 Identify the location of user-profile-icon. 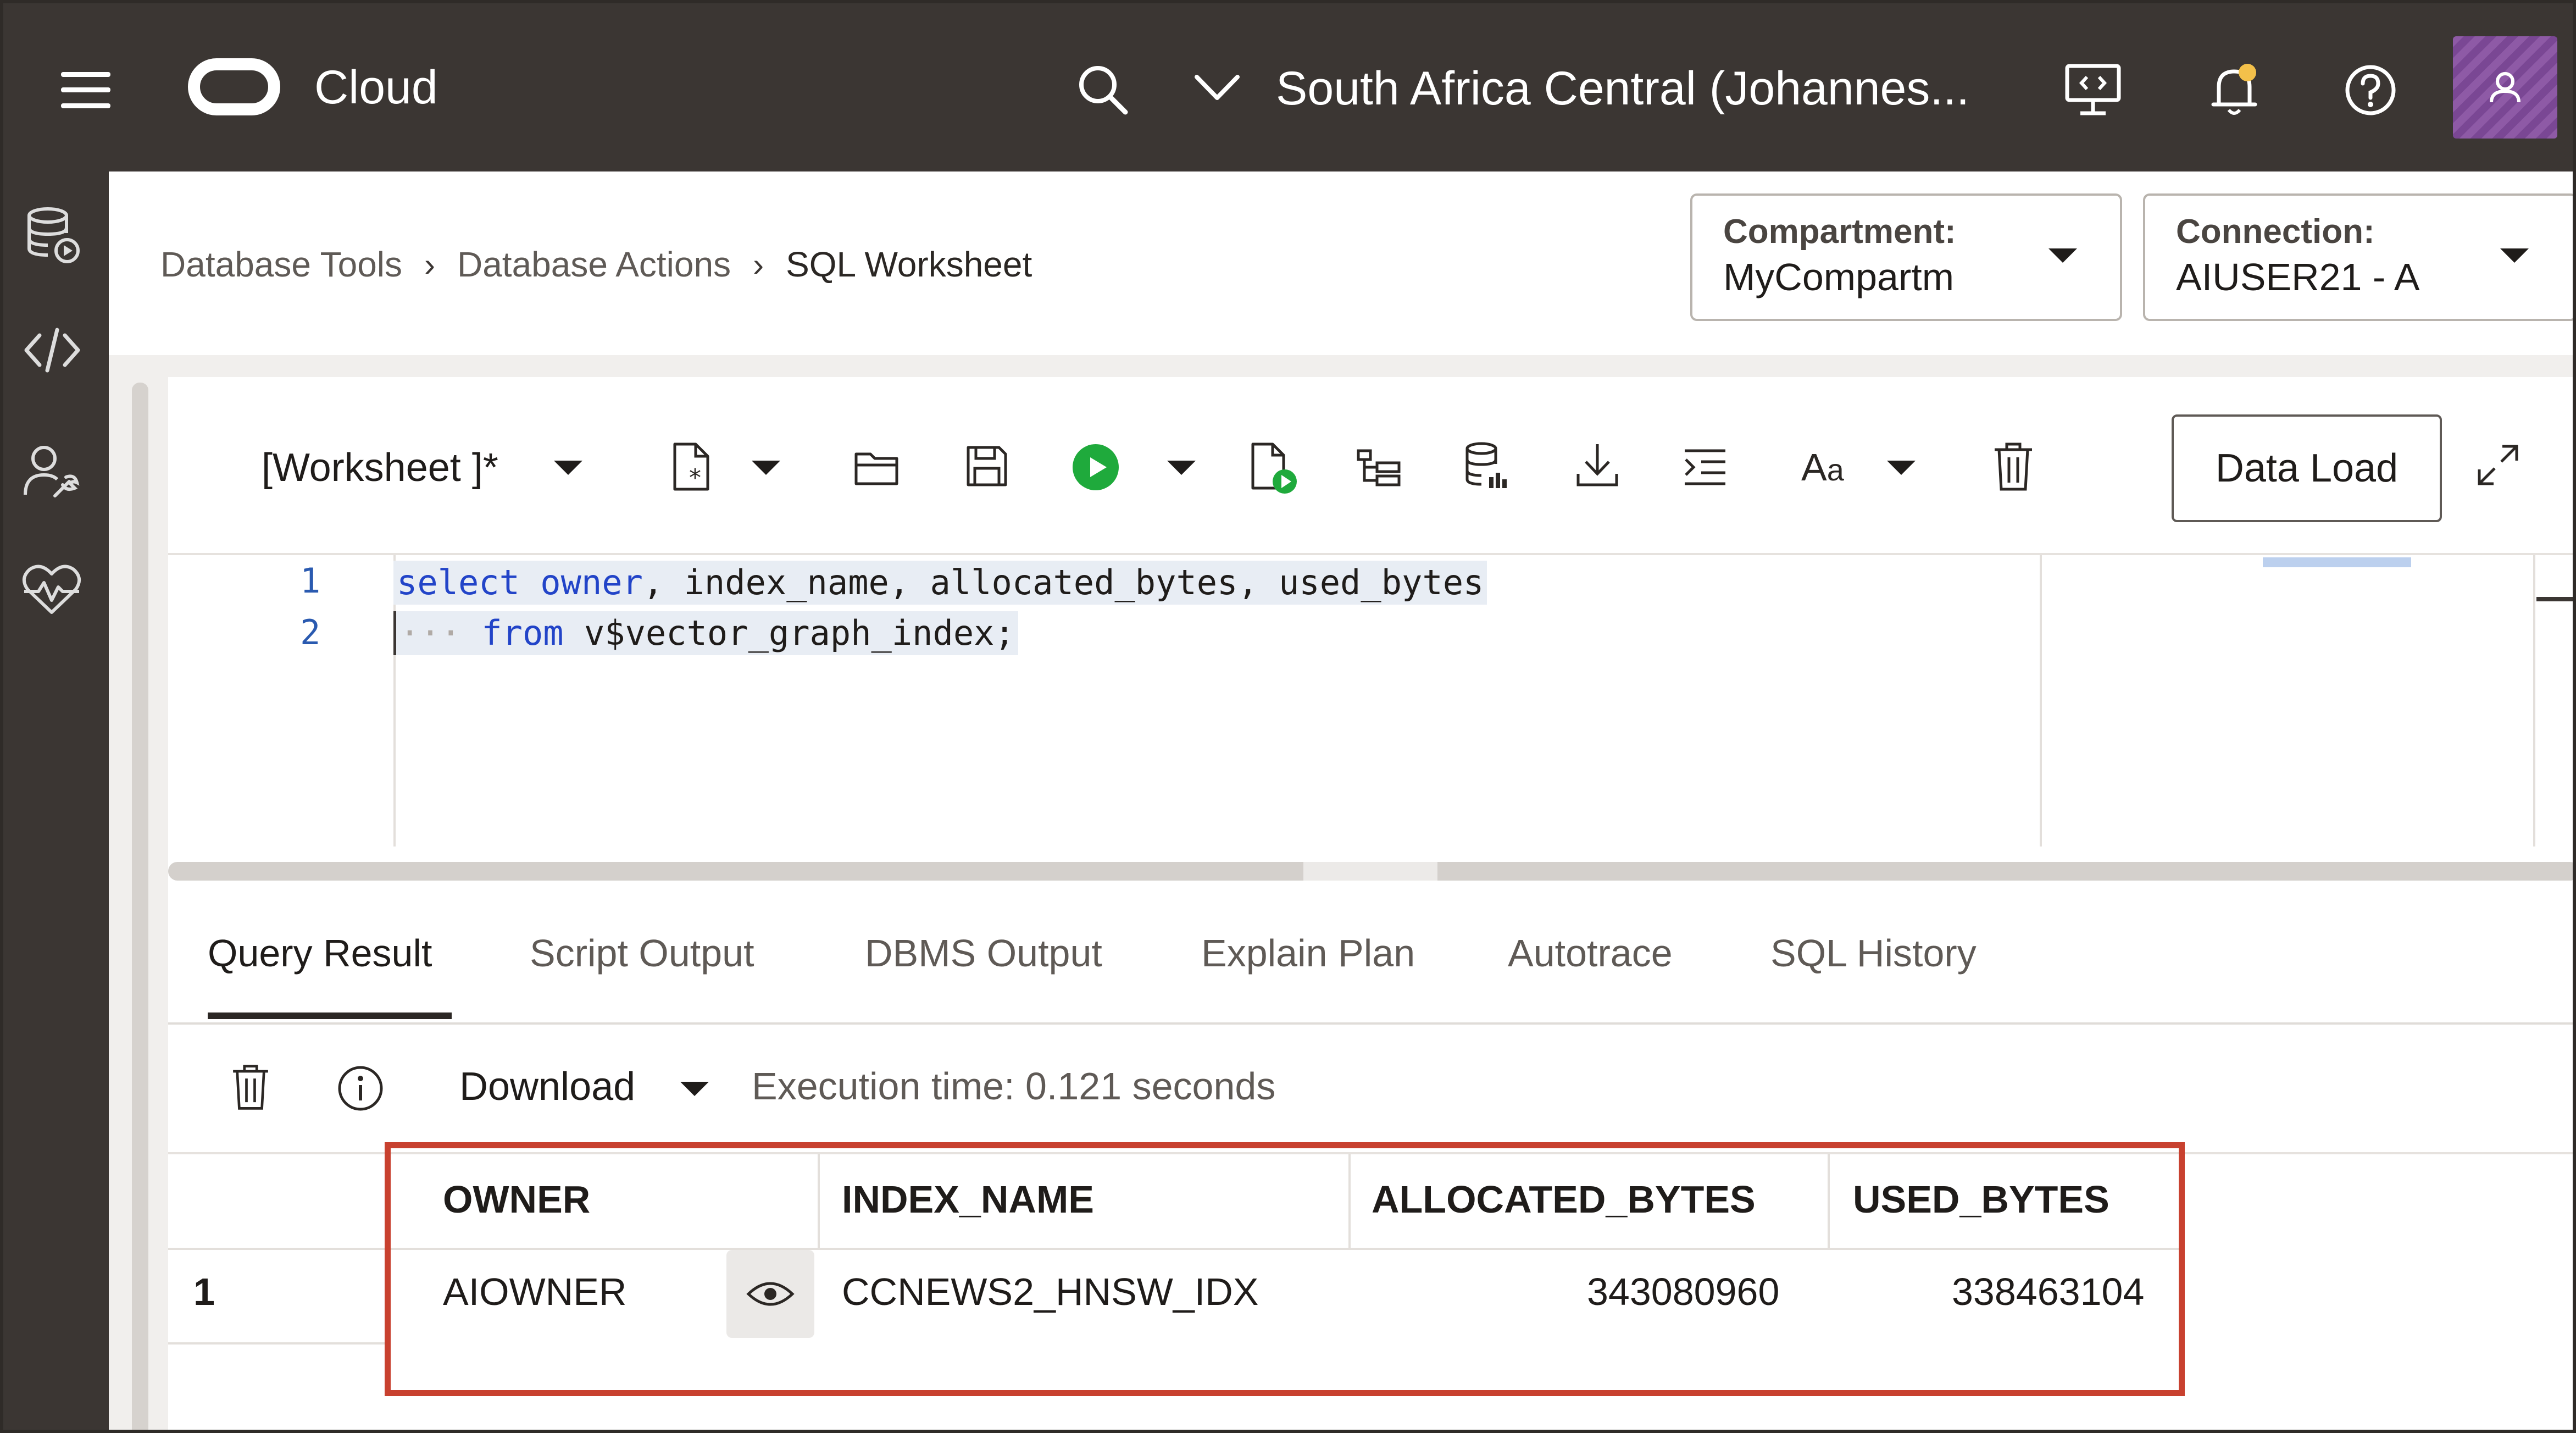
(2505, 88).